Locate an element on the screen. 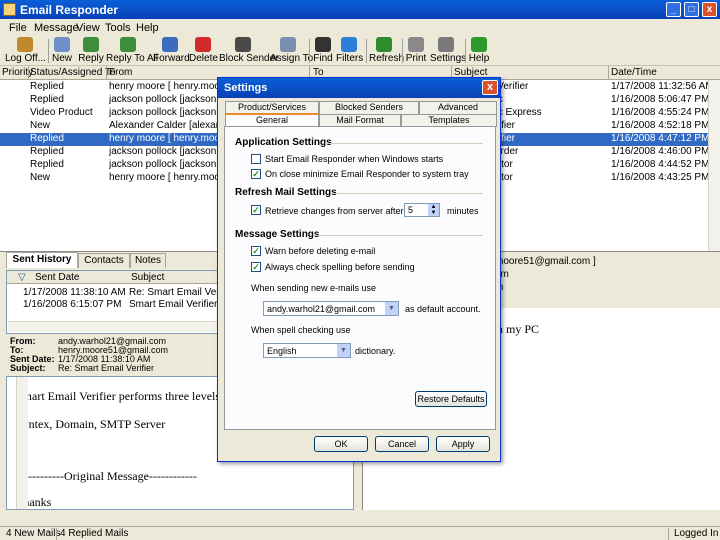 The height and width of the screenshot is (540, 720). refresh-button: Refresh is located at coordinates (386, 51).